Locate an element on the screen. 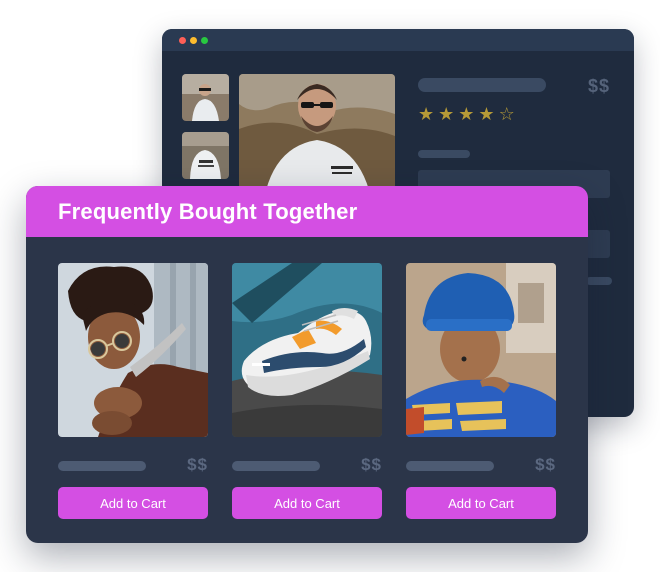  widget-title: Frequently Bought Together is located at coordinates (208, 211).